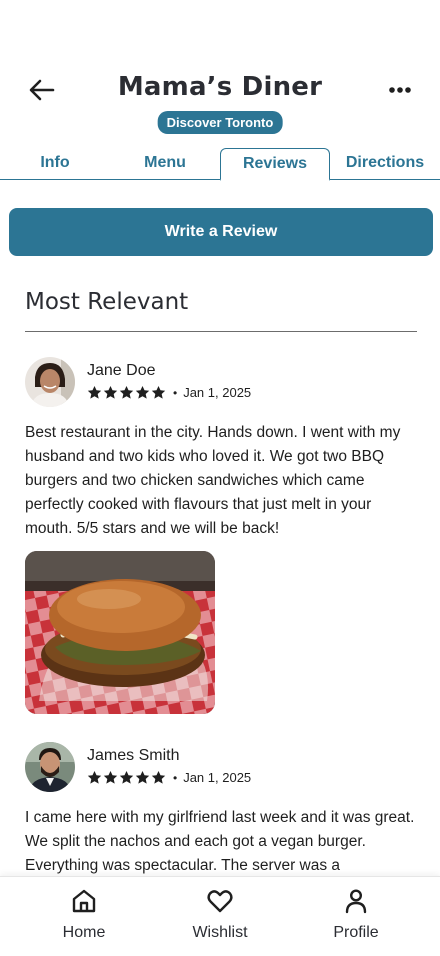 This screenshot has height=956, width=440. Describe the element at coordinates (356, 932) in the screenshot. I see `nav-profile-label: Profile` at that location.